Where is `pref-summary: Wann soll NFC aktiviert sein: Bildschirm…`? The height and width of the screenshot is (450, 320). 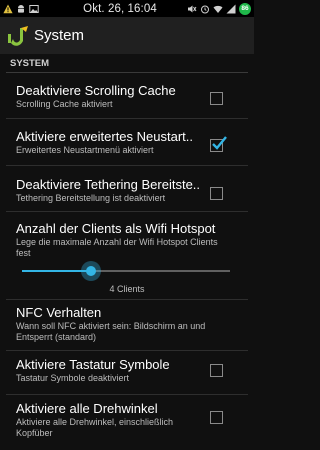 pref-summary: Wann soll NFC aktiviert sein: Bildschirm… is located at coordinates (111, 331).